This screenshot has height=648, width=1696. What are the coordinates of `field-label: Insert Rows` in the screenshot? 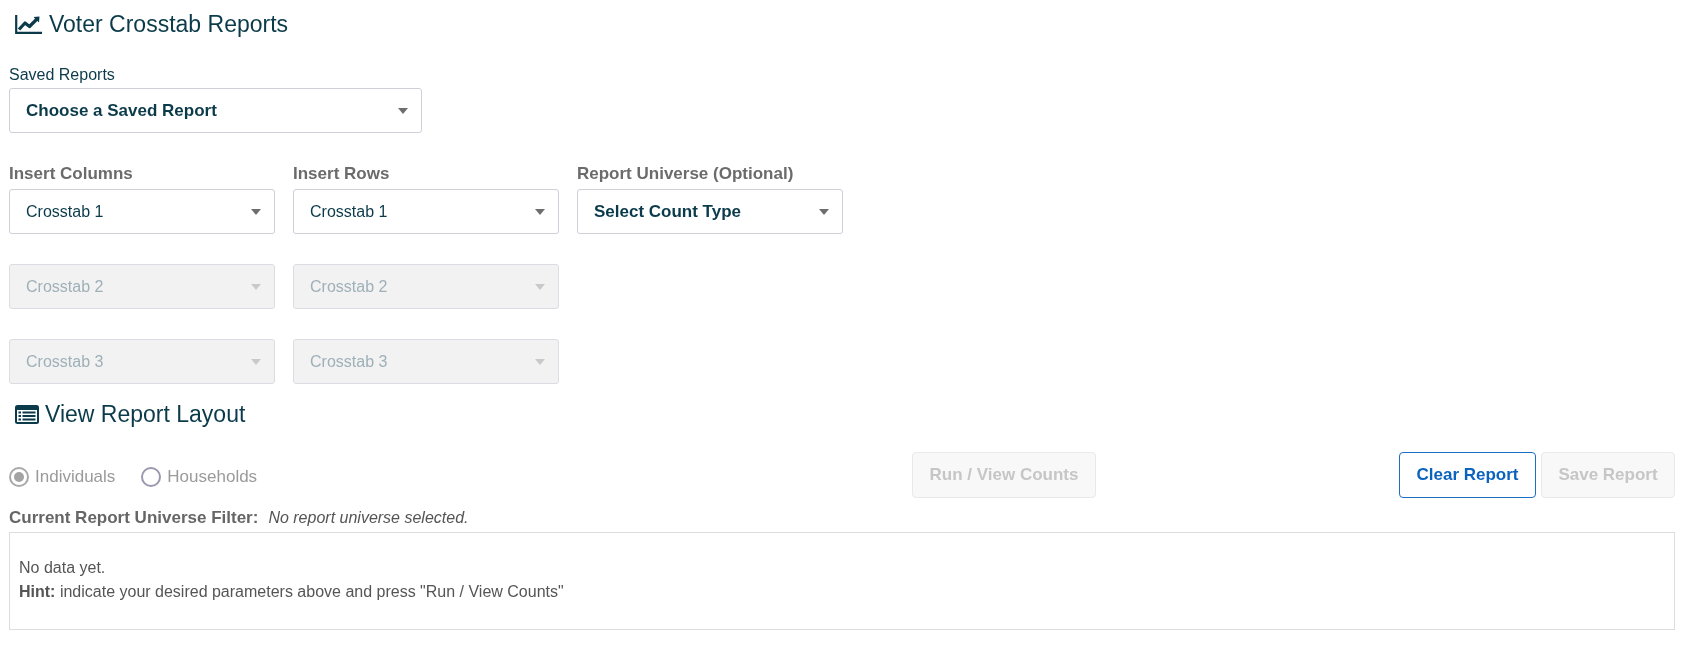 It's located at (341, 174).